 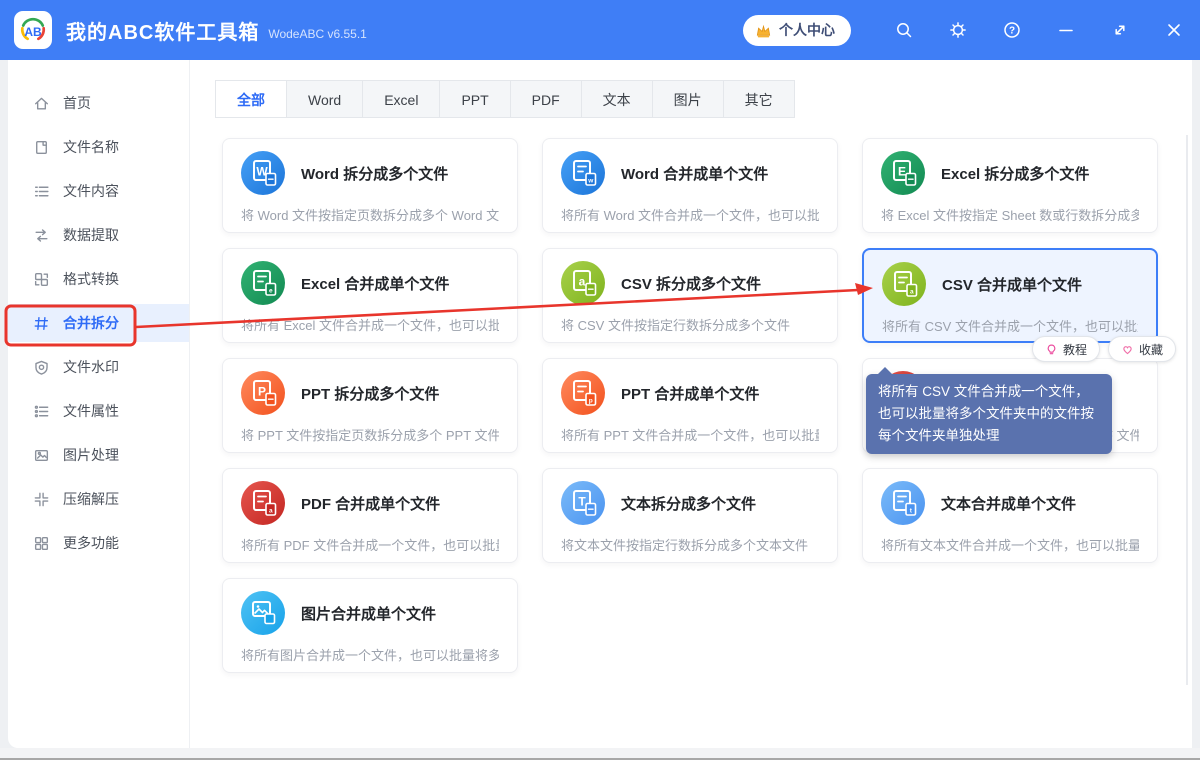 I want to click on card-head: p PPT 合并成单个文件, so click(x=690, y=393).